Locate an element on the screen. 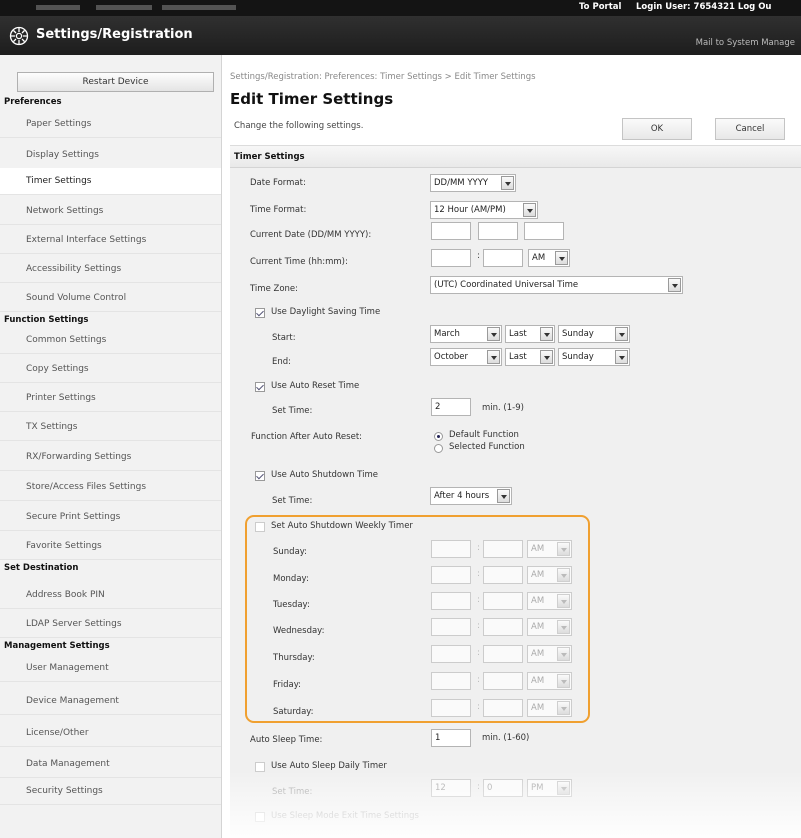  thursday-minute-input is located at coordinates (503, 654).